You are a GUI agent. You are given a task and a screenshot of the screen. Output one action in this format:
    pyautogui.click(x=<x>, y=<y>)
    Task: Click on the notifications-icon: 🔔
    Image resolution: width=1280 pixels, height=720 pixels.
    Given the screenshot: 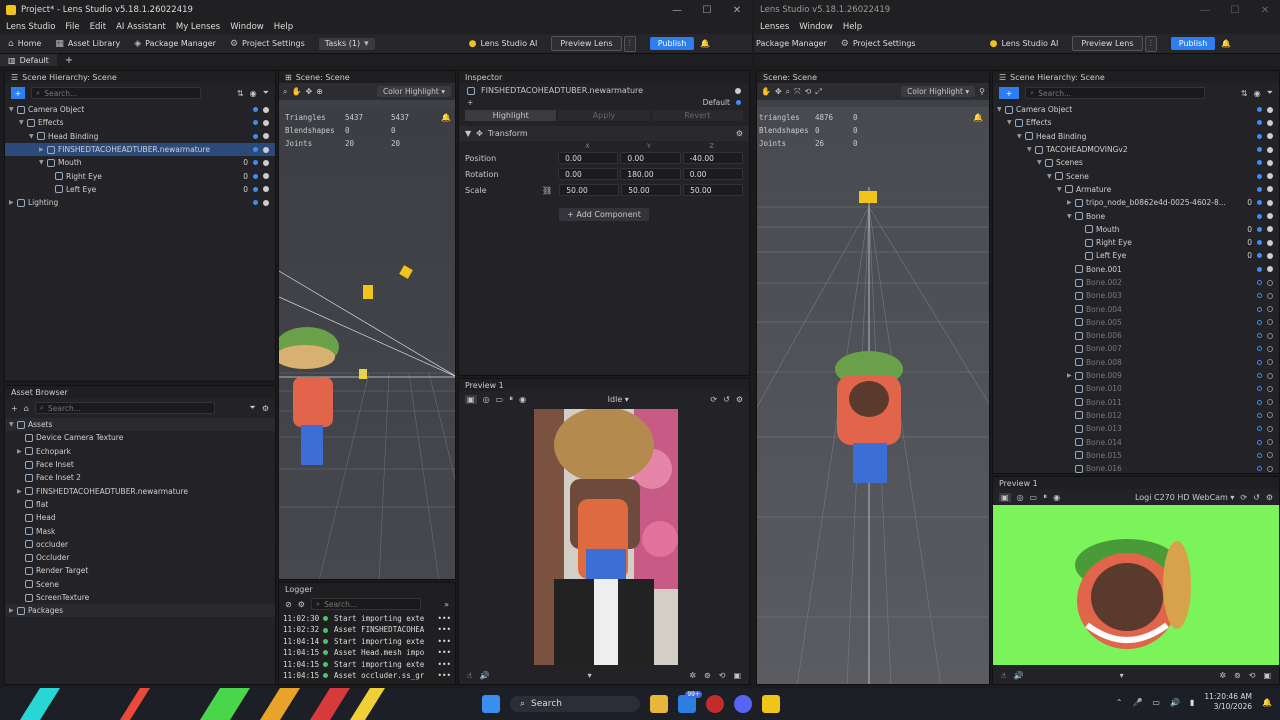 What is the action you would take?
    pyautogui.click(x=1267, y=702)
    